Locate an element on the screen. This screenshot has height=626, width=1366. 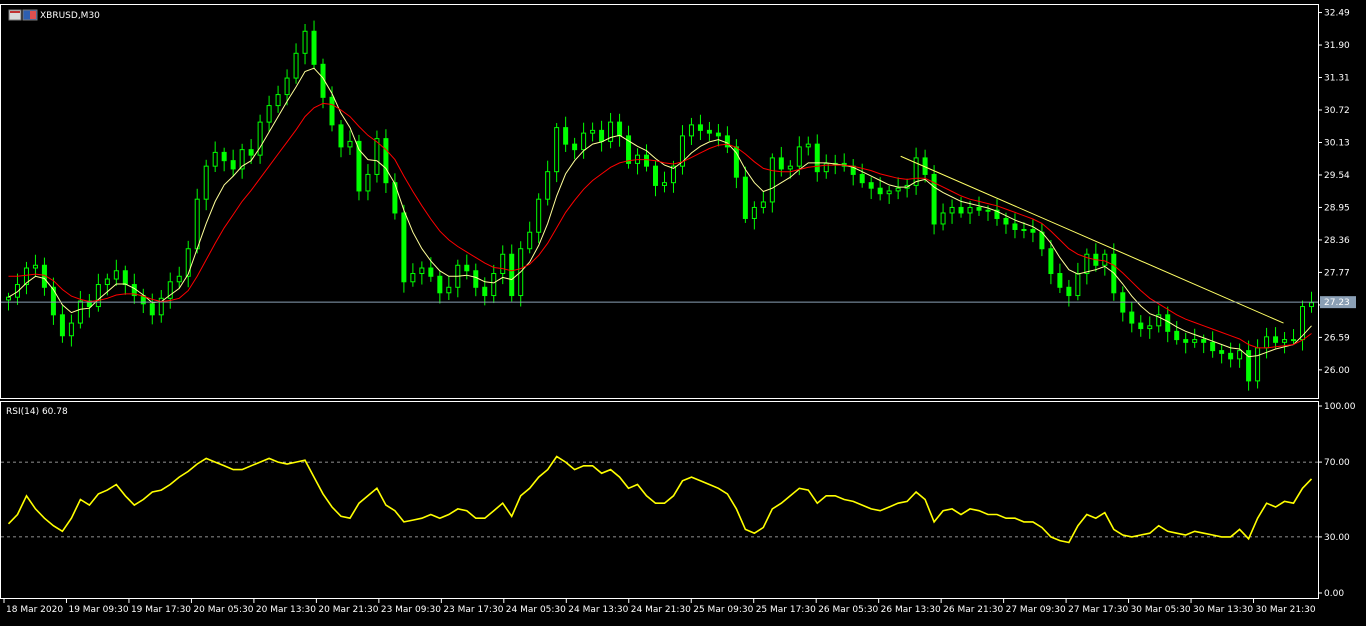
price-tick-label: 26.00 is located at coordinates (1337, 371).